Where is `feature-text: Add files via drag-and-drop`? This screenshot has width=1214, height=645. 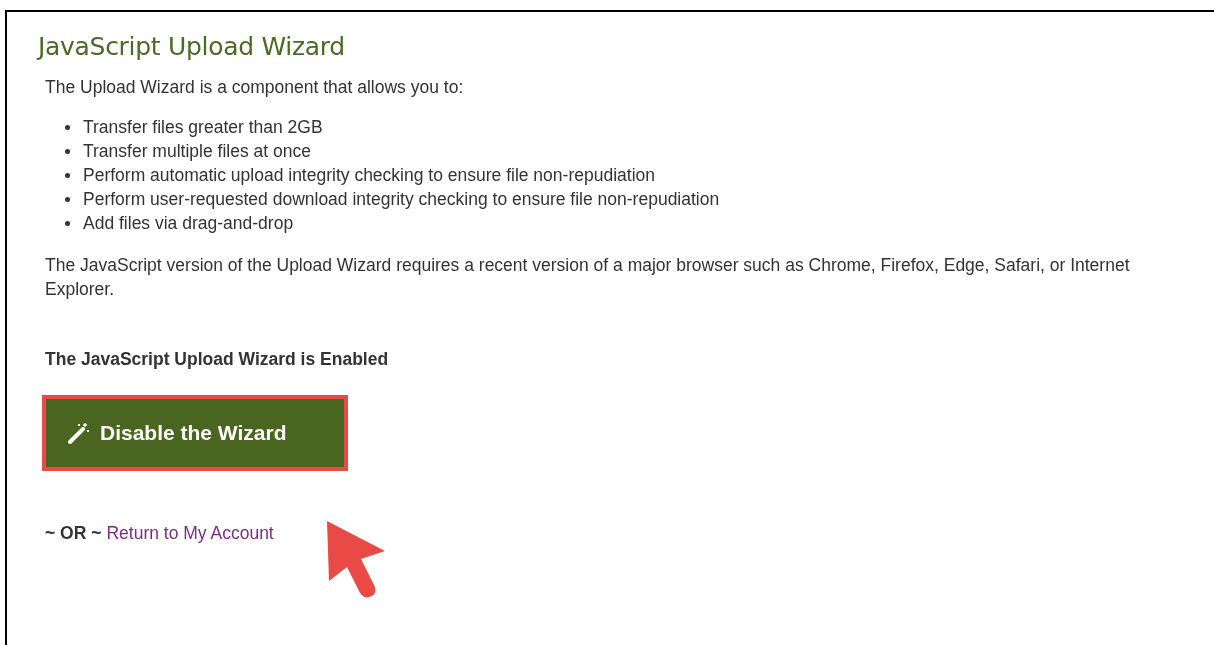
feature-text: Add files via drag-and-drop is located at coordinates (188, 223).